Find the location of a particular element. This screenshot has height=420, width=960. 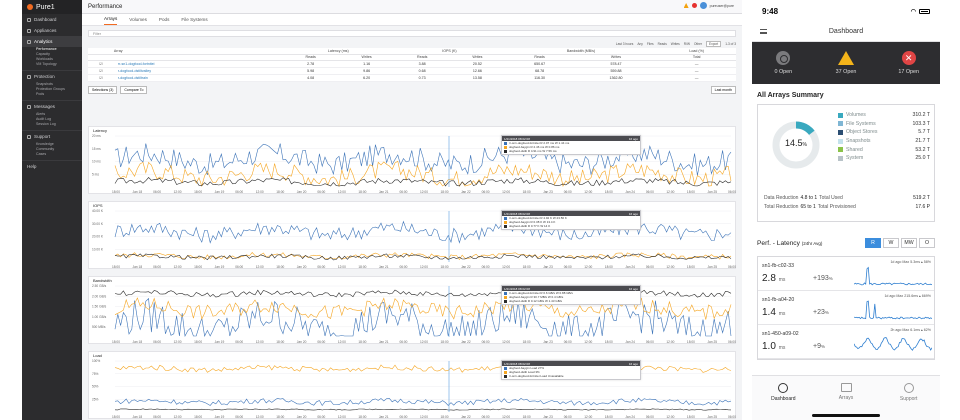

sidebar-sub-session-log: Session Log is located at coordinates (52, 124).